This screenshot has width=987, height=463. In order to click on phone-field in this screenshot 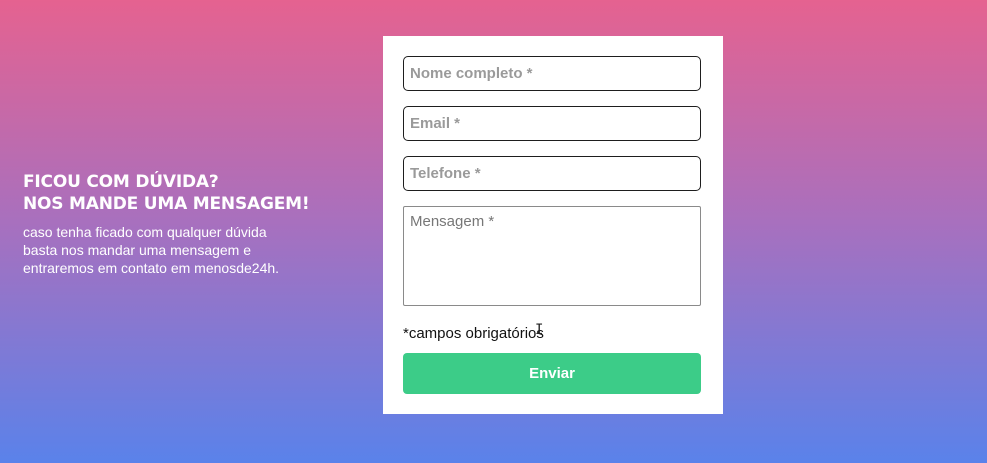, I will do `click(552, 173)`.